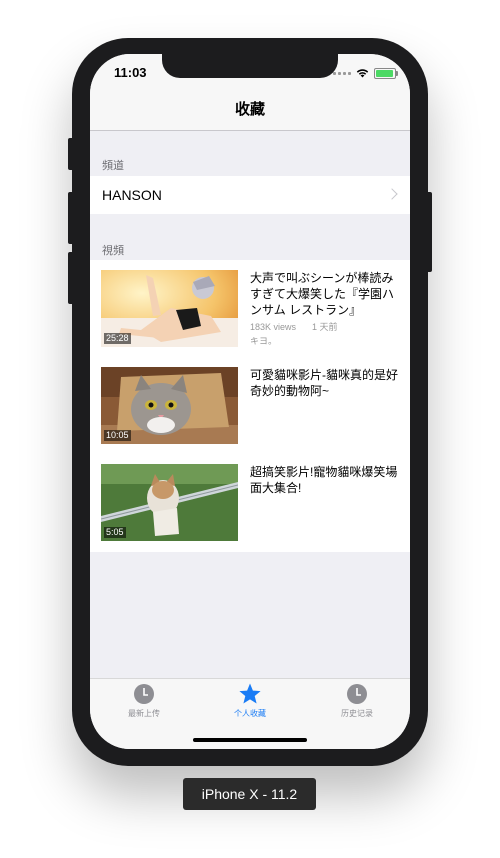 This screenshot has width=500, height=858. What do you see at coordinates (250, 195) in the screenshot?
I see `channel-row: HANSON` at bounding box center [250, 195].